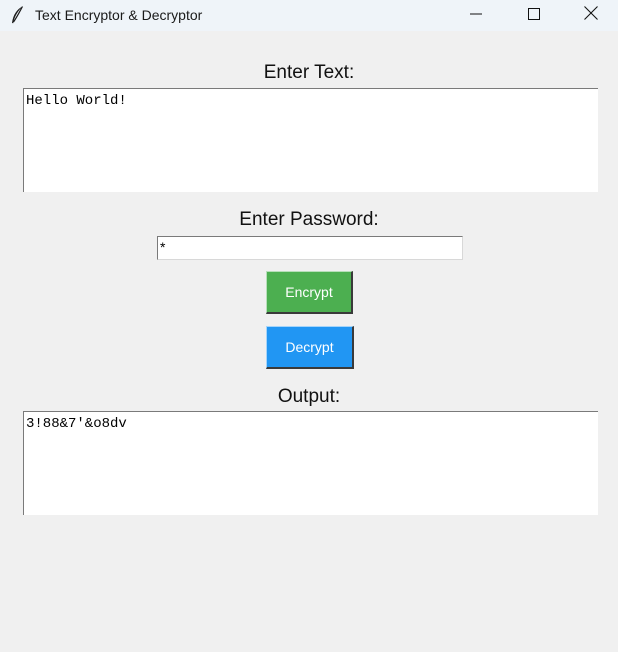  I want to click on close-button, so click(590, 15).